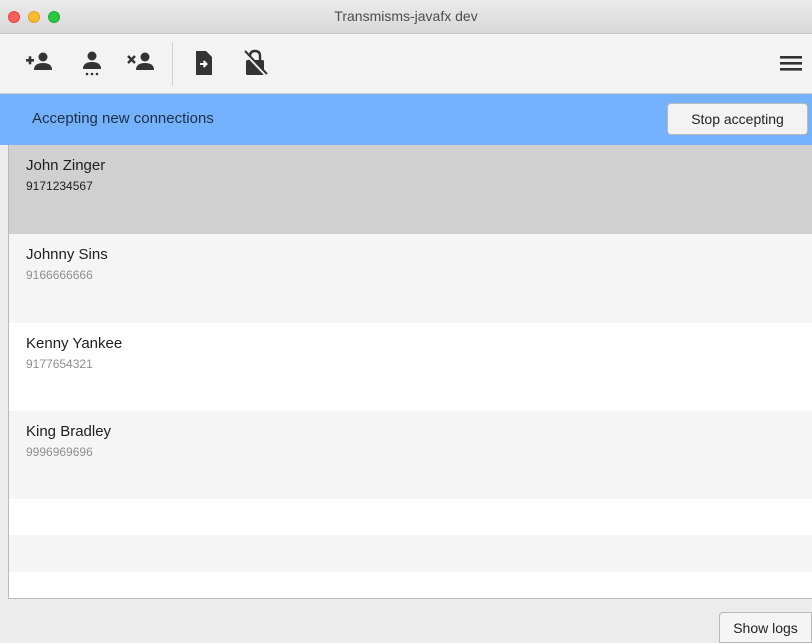 The image size is (812, 643). I want to click on contact-row: Kenny Yankee 9177654321, so click(410, 367).